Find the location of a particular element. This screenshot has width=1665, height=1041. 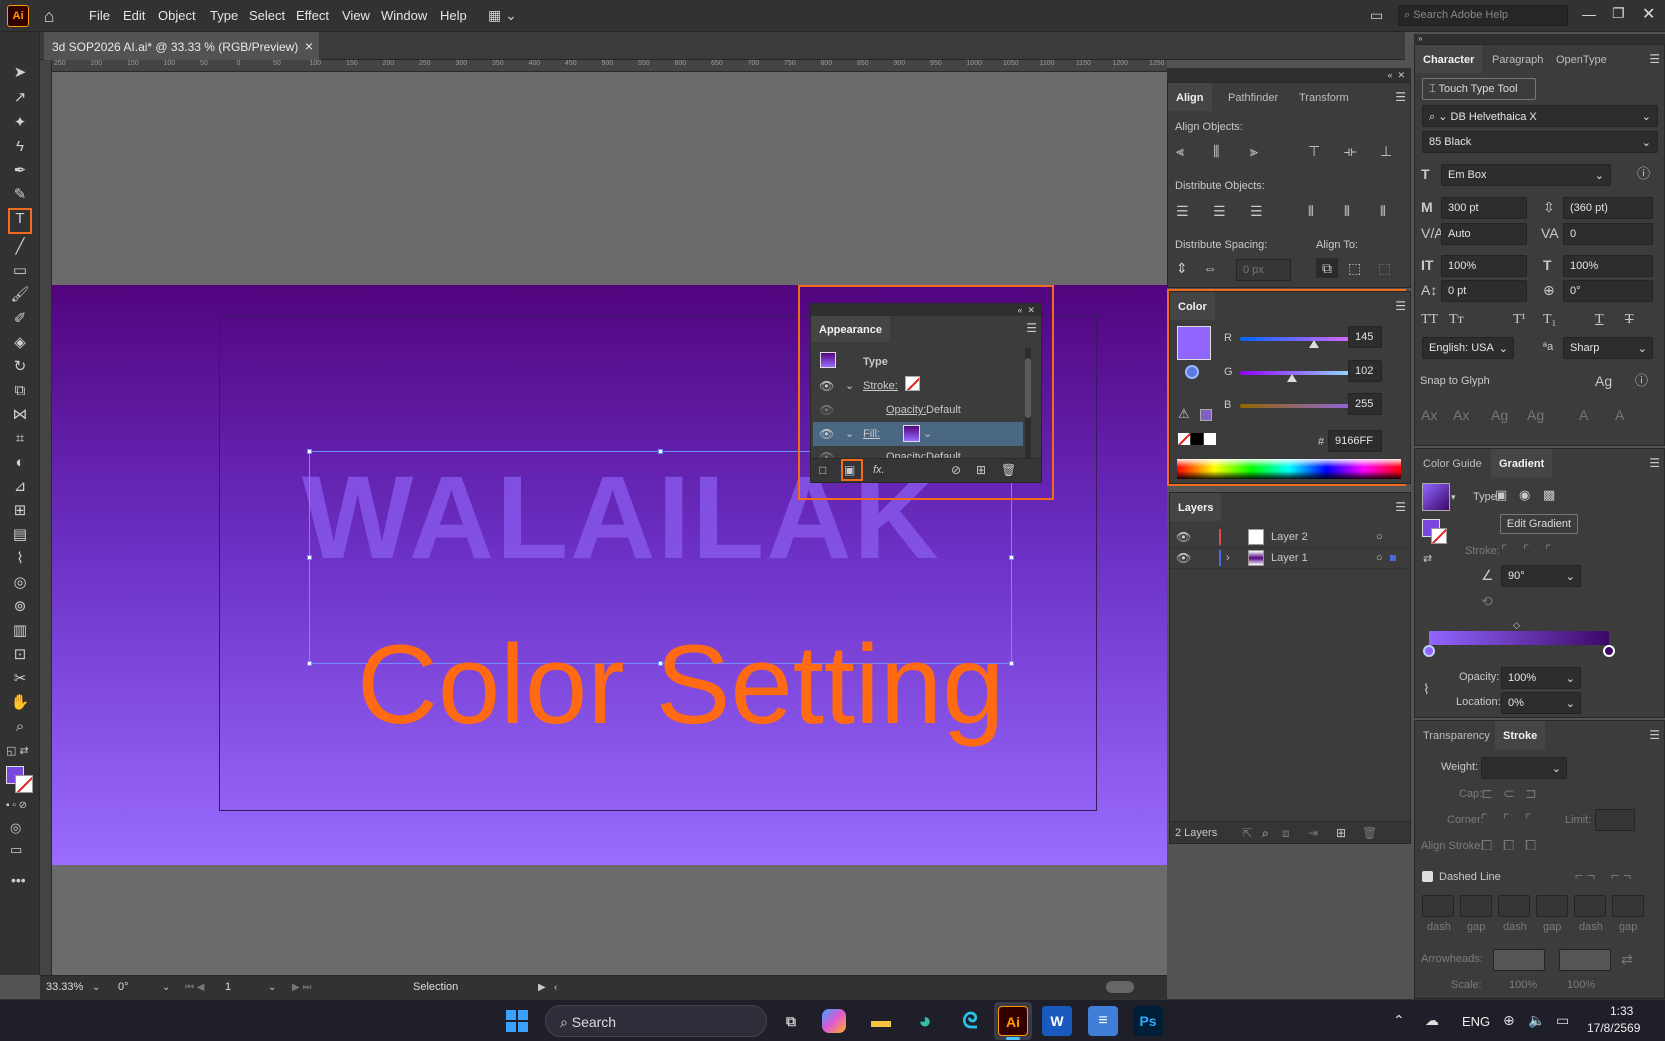

symbol-sprayer-tool-icon: ⊚ is located at coordinates (20, 607).